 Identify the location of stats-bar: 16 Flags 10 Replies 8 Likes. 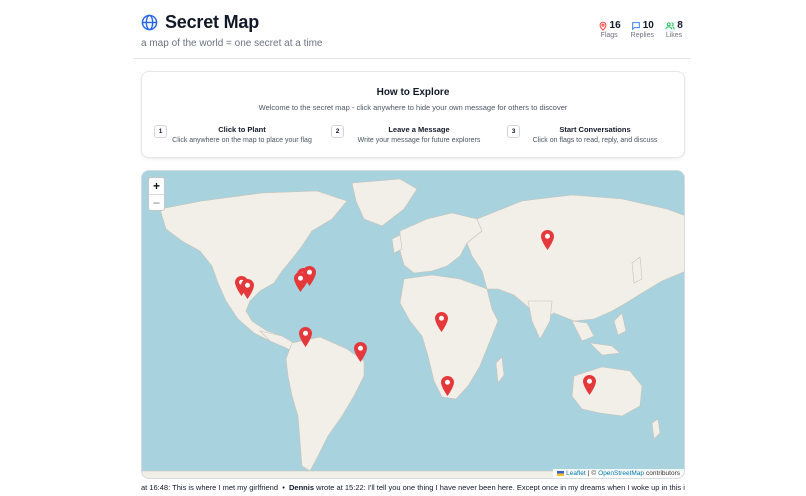
(641, 29).